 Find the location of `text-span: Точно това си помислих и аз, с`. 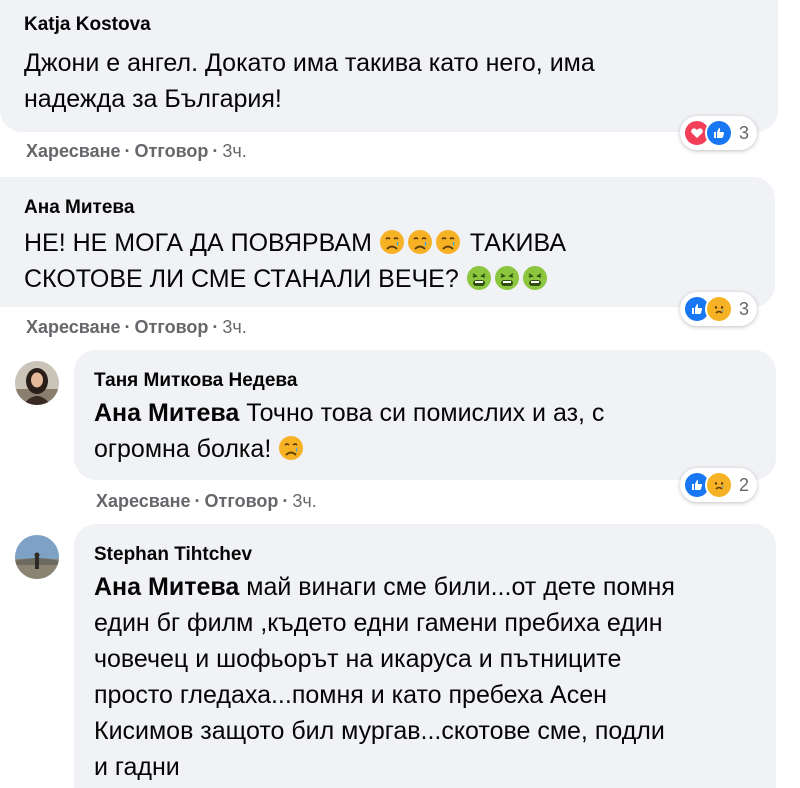

text-span: Точно това си помислих и аз, с is located at coordinates (425, 413).